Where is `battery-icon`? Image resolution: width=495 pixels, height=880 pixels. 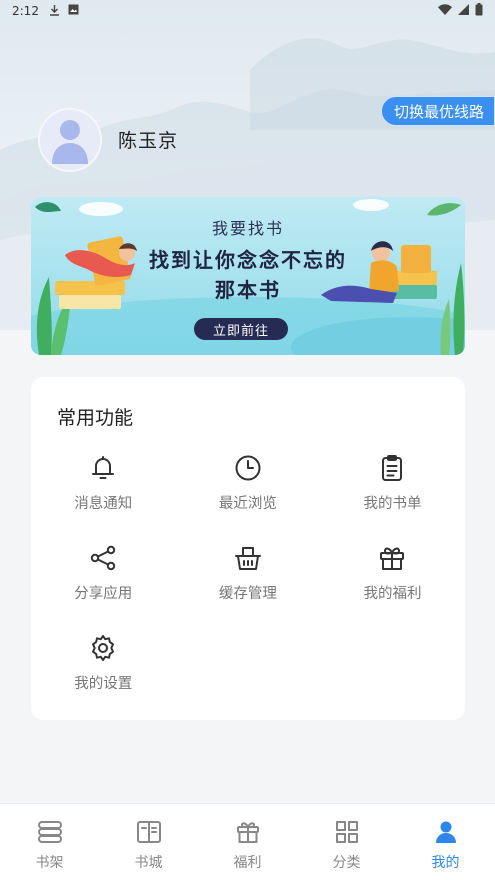
battery-icon is located at coordinates (479, 11).